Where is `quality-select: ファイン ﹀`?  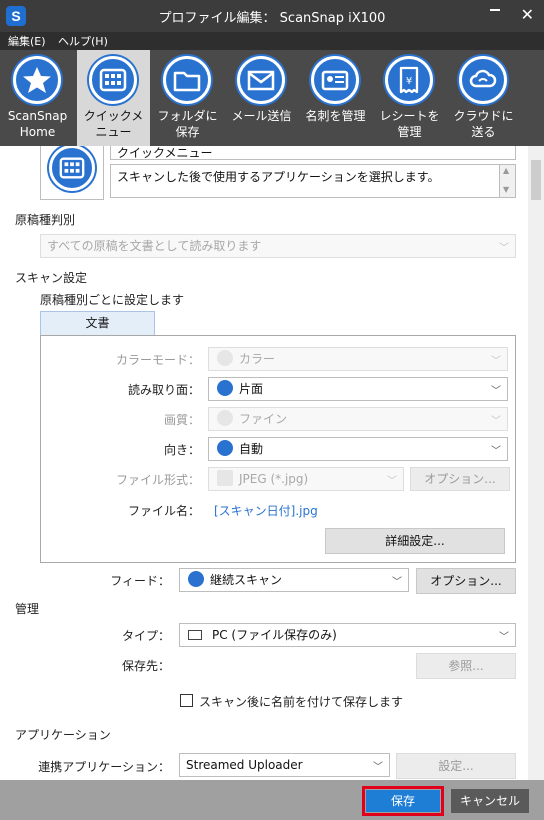 quality-select: ファイン ﹀ is located at coordinates (358, 419).